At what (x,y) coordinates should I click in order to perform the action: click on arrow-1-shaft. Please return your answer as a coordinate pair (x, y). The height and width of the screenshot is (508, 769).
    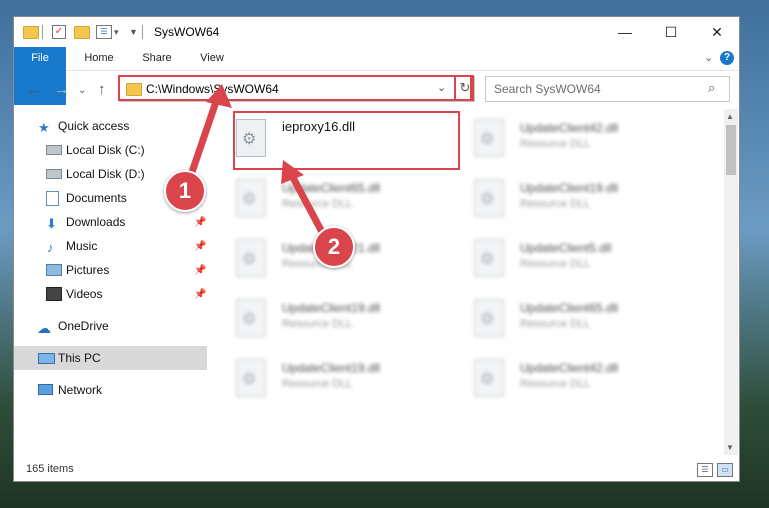
    Looking at the image, I should click on (205, 134).